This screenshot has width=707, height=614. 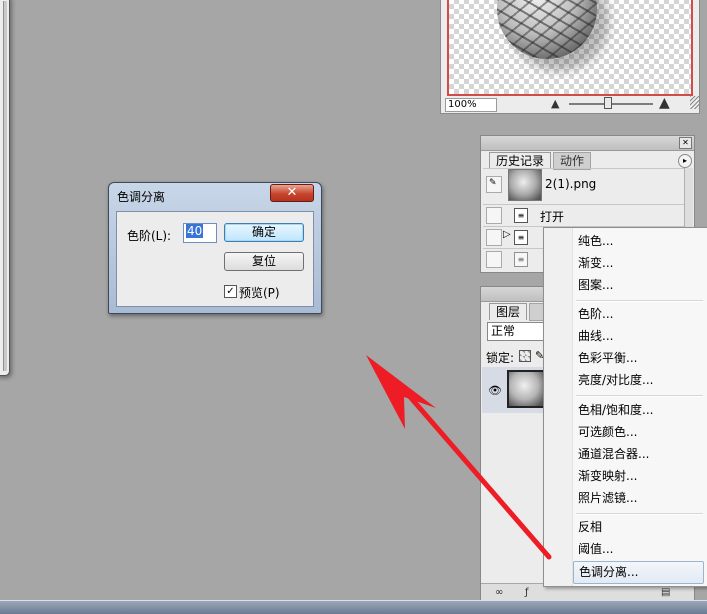 I want to click on red-arrow-annotation, so click(x=459, y=457).